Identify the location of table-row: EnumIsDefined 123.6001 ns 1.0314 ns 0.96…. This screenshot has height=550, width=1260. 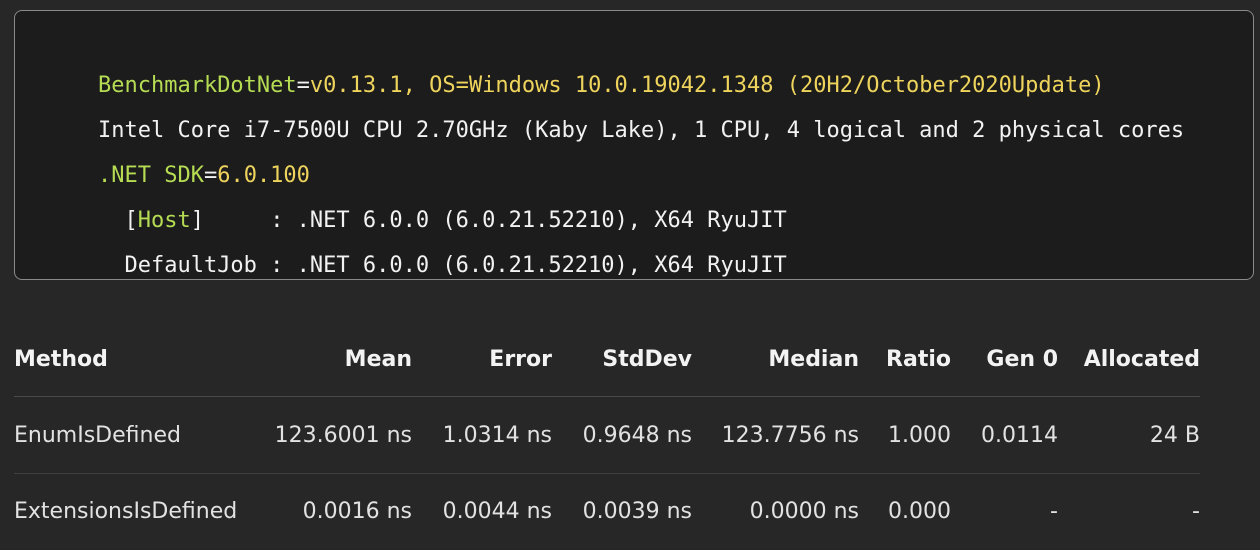
(607, 435).